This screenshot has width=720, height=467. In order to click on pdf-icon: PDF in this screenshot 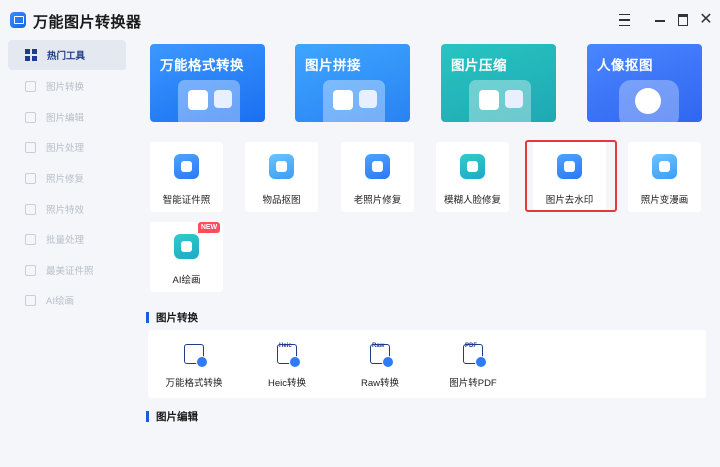, I will do `click(475, 355)`.